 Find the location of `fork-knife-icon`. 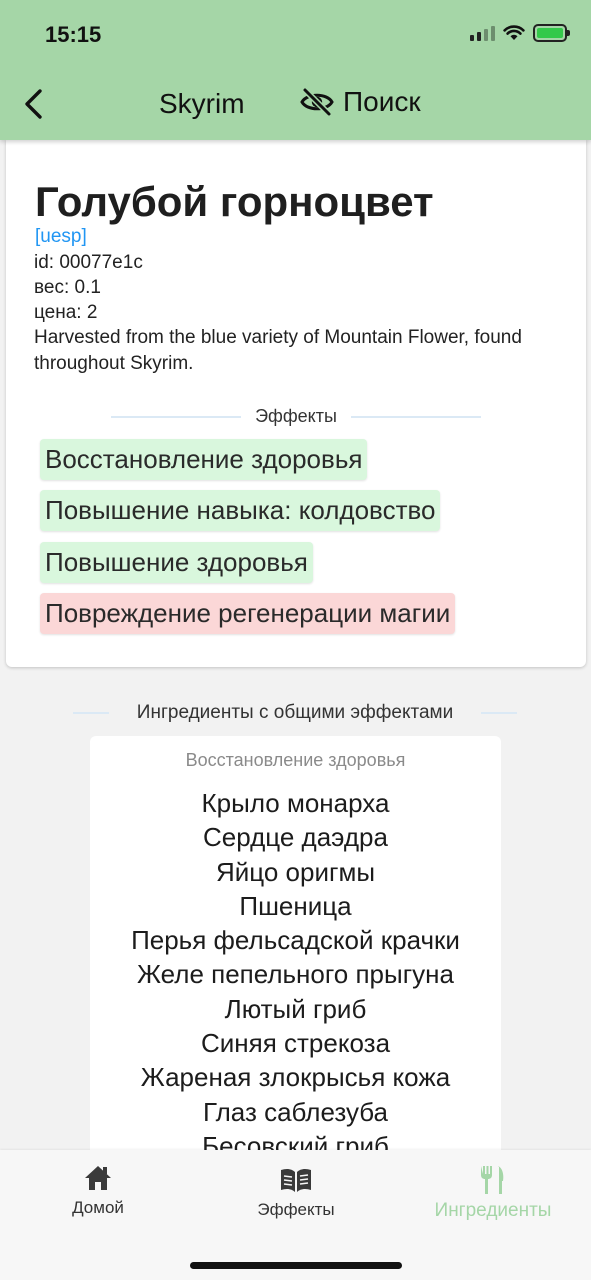

fork-knife-icon is located at coordinates (492, 1180).